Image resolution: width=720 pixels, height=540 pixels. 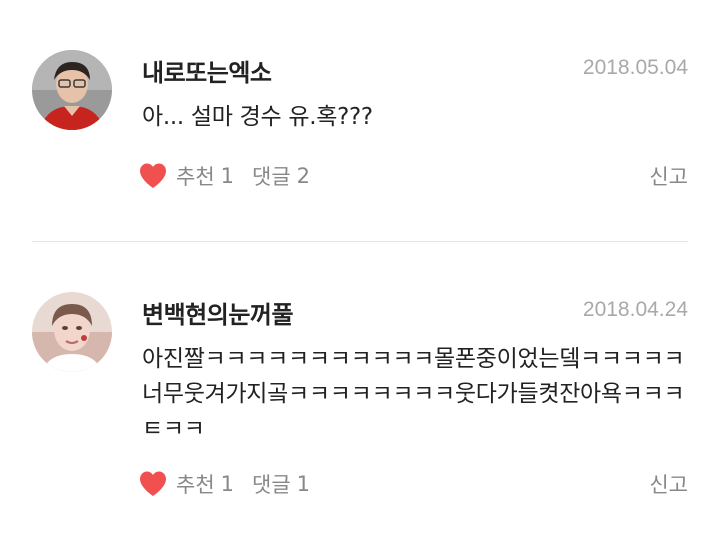 What do you see at coordinates (413, 484) in the screenshot?
I see `comment-actions: 추천 1 댓글 1 신고` at bounding box center [413, 484].